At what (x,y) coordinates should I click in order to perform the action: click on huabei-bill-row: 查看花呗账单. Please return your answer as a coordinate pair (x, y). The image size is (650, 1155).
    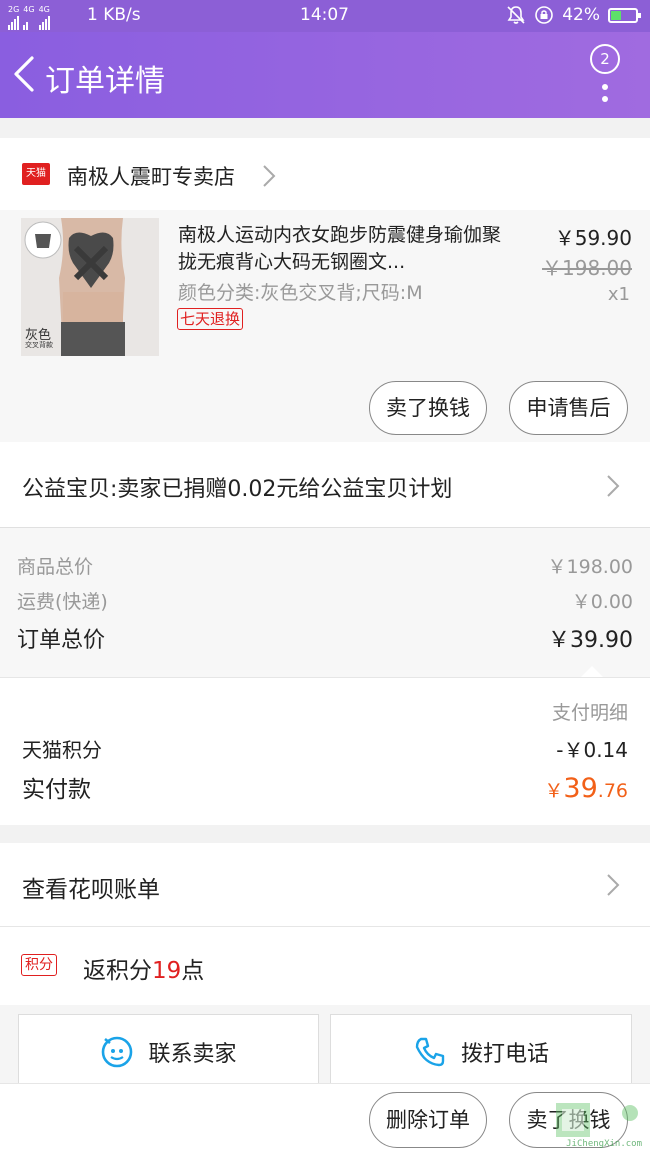
    Looking at the image, I should click on (325, 885).